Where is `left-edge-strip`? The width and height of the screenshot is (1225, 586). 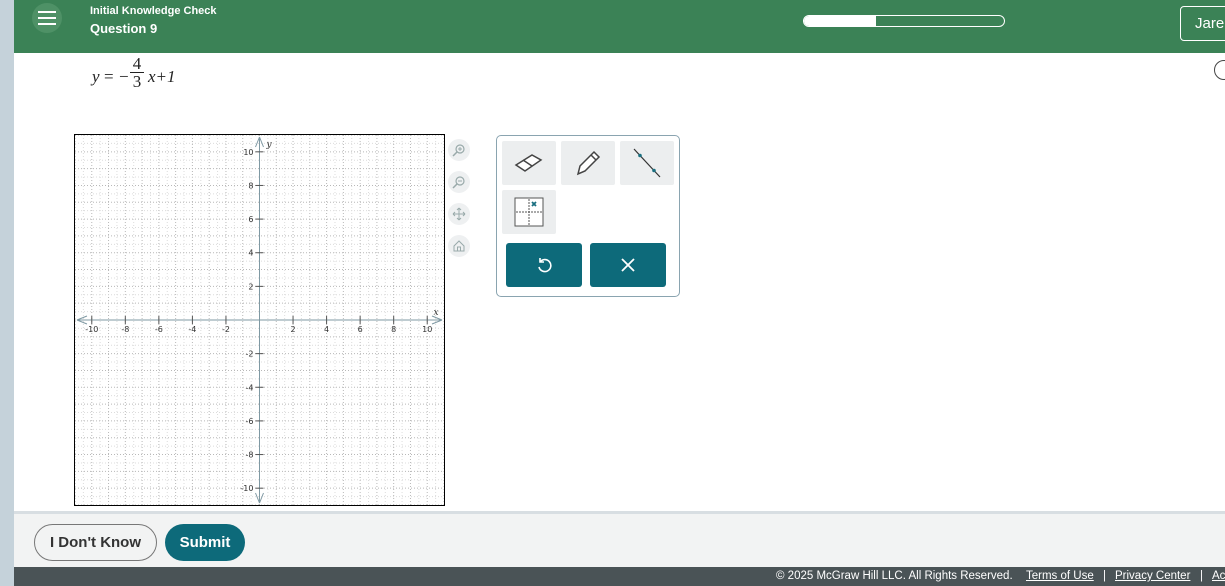
left-edge-strip is located at coordinates (7, 293).